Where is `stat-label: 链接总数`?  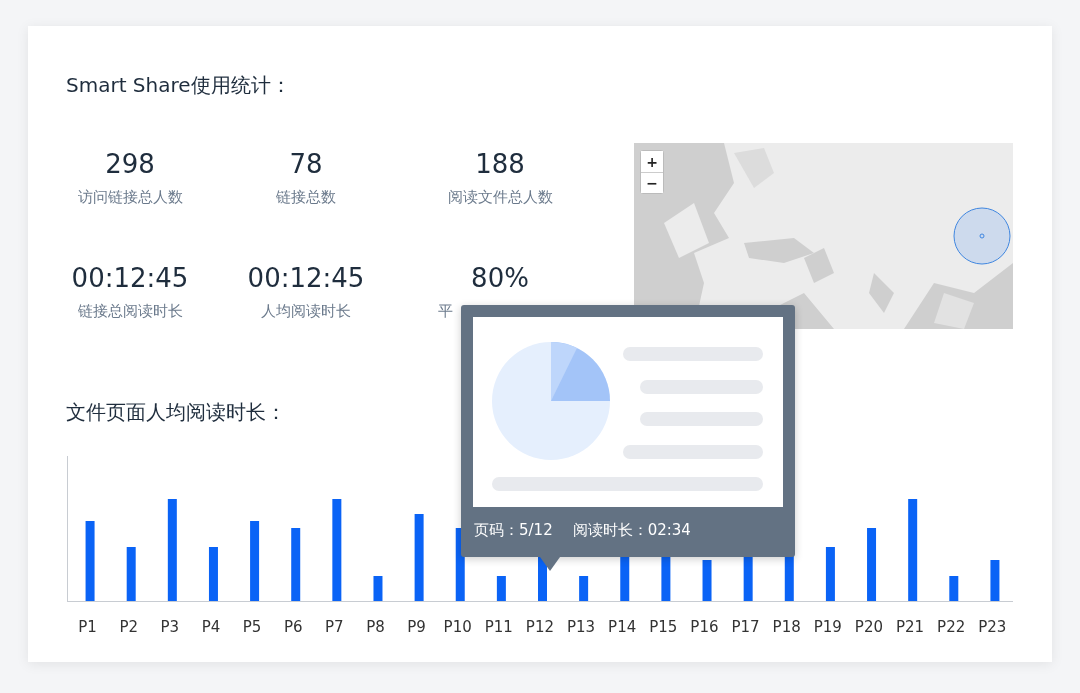 stat-label: 链接总数 is located at coordinates (306, 197).